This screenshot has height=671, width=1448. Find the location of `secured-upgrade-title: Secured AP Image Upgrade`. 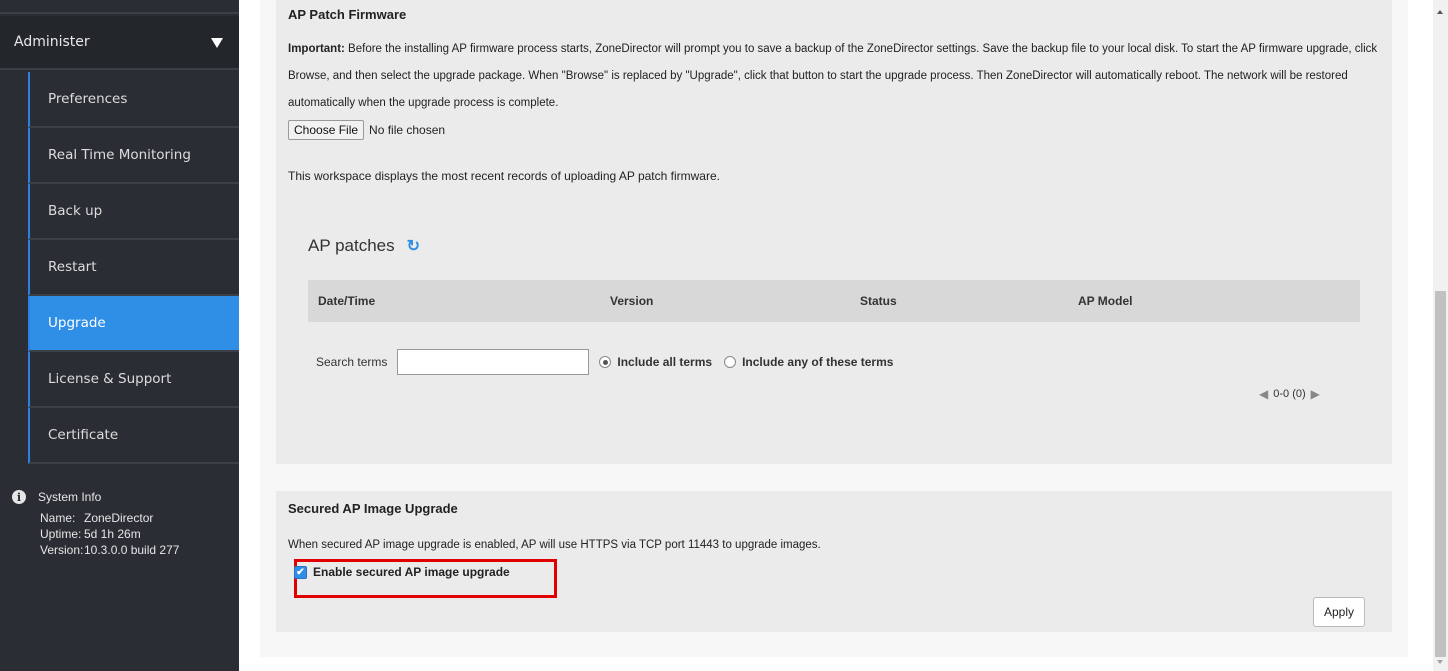

secured-upgrade-title: Secured AP Image Upgrade is located at coordinates (373, 508).